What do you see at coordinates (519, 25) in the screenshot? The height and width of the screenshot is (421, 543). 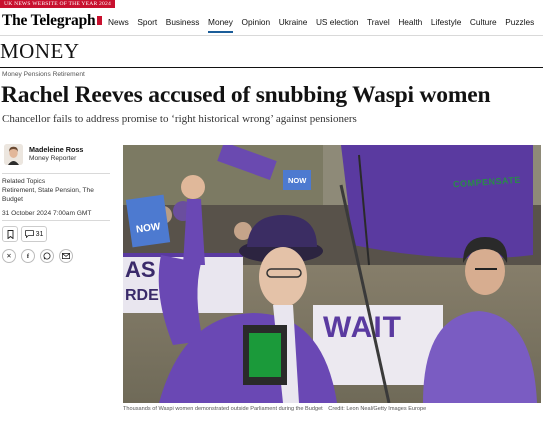 I see `nav-item-puzzles: Puzzles` at bounding box center [519, 25].